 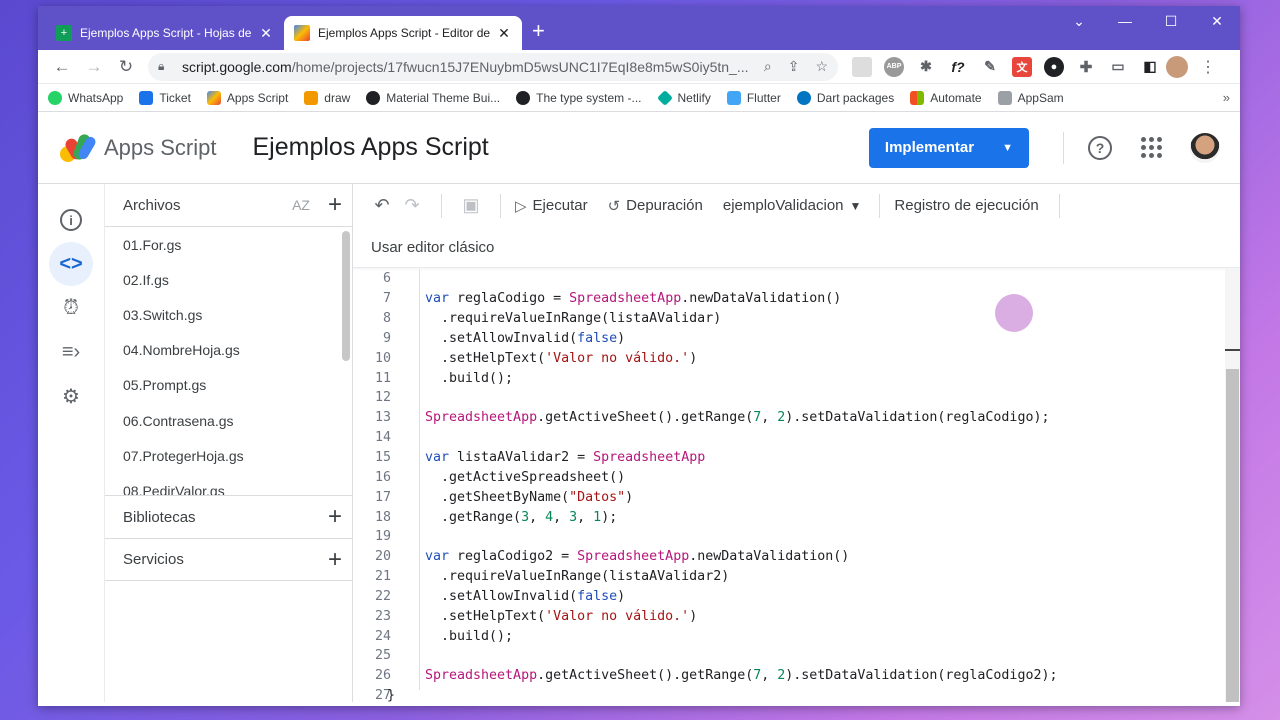 What do you see at coordinates (508, 477) in the screenshot?
I see `code-text: .getActiveSpreadsheet()` at bounding box center [508, 477].